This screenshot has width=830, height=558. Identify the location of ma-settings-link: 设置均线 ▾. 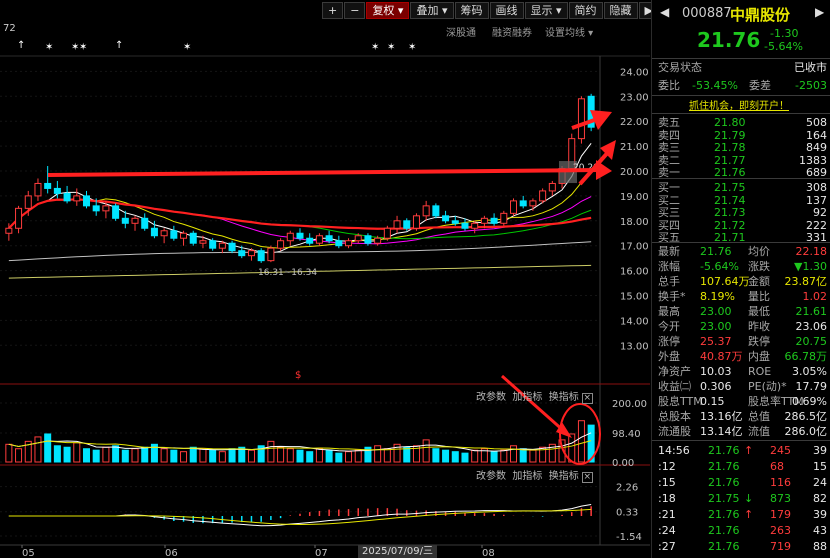
(569, 31).